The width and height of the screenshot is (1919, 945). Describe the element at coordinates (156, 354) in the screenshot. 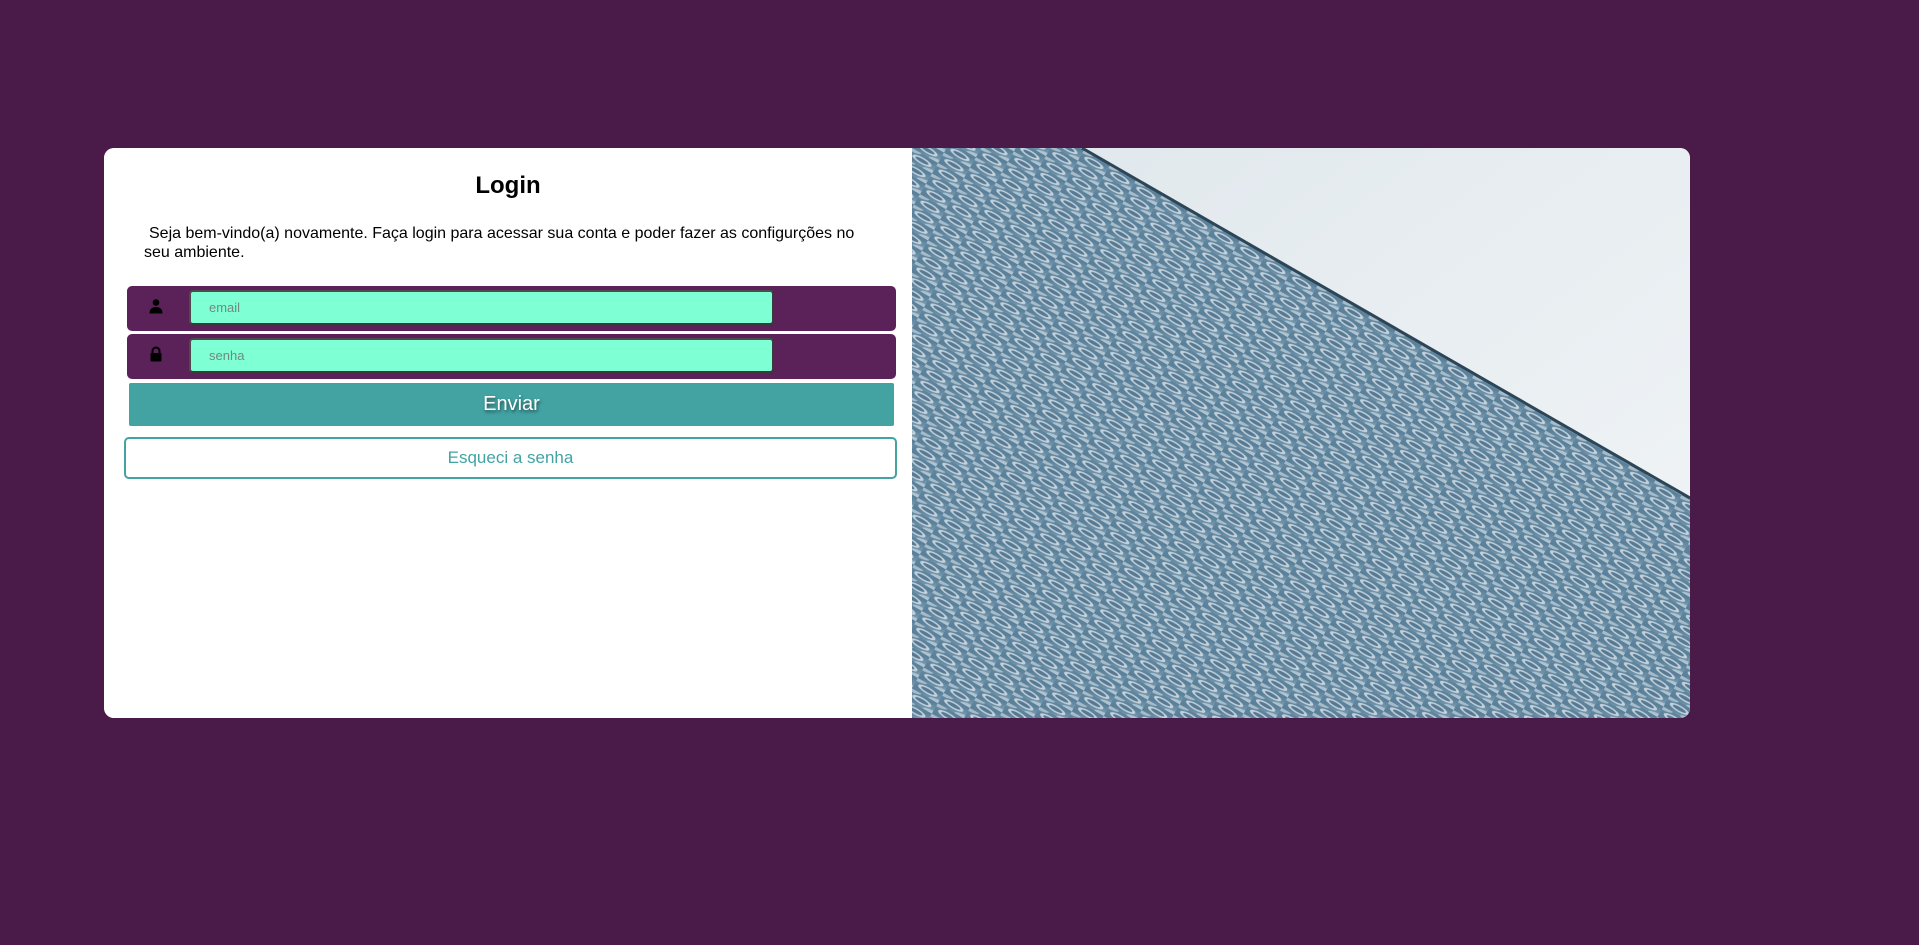

I see `lock-icon` at that location.